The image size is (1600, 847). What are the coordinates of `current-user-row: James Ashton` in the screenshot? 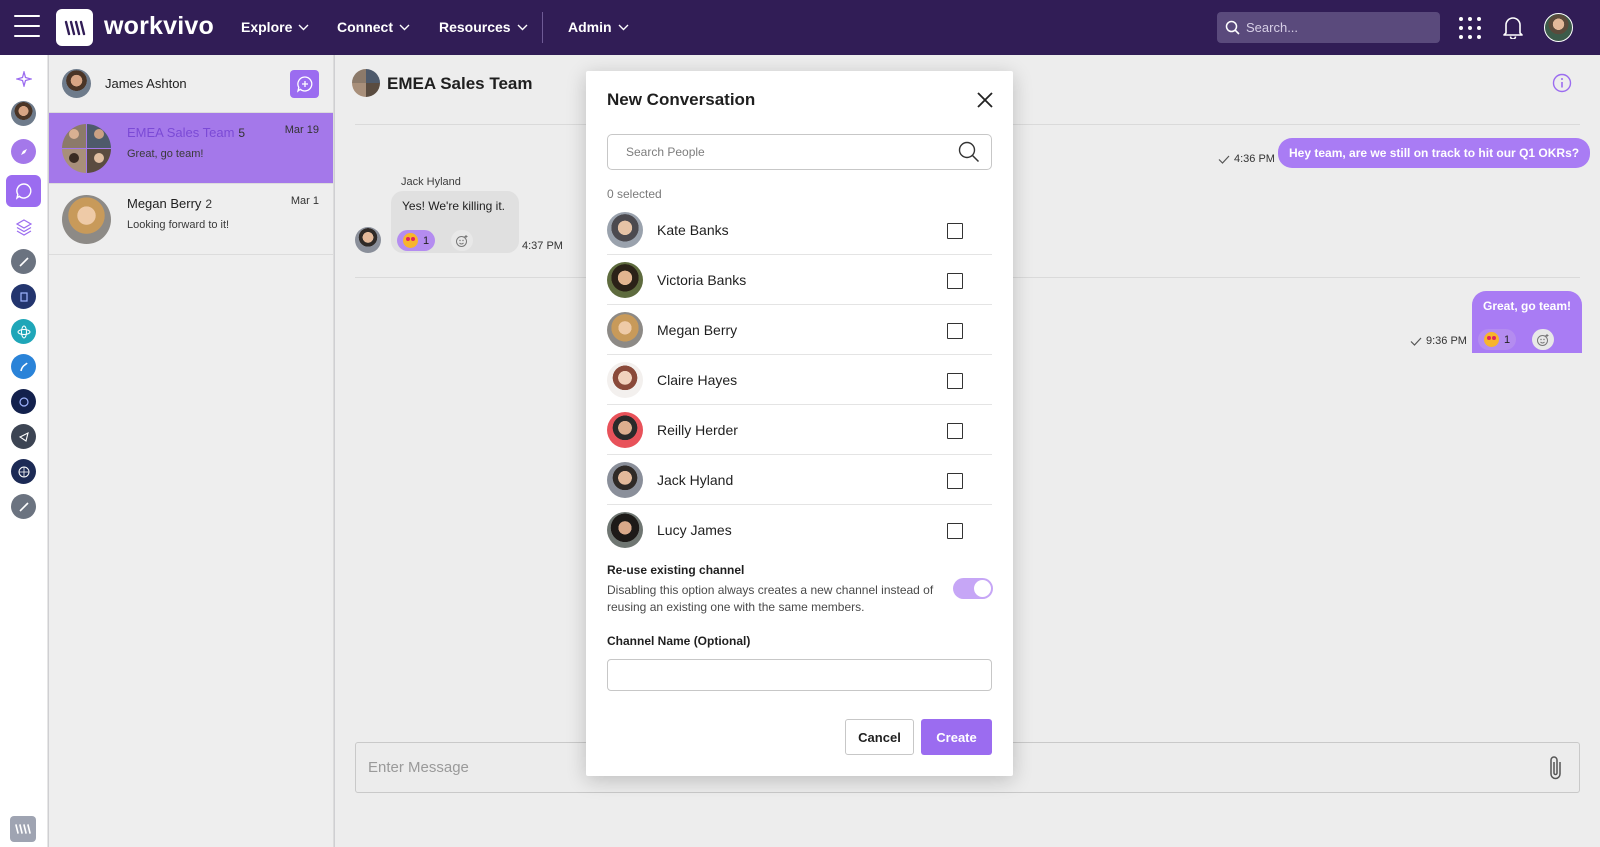 It's located at (191, 84).